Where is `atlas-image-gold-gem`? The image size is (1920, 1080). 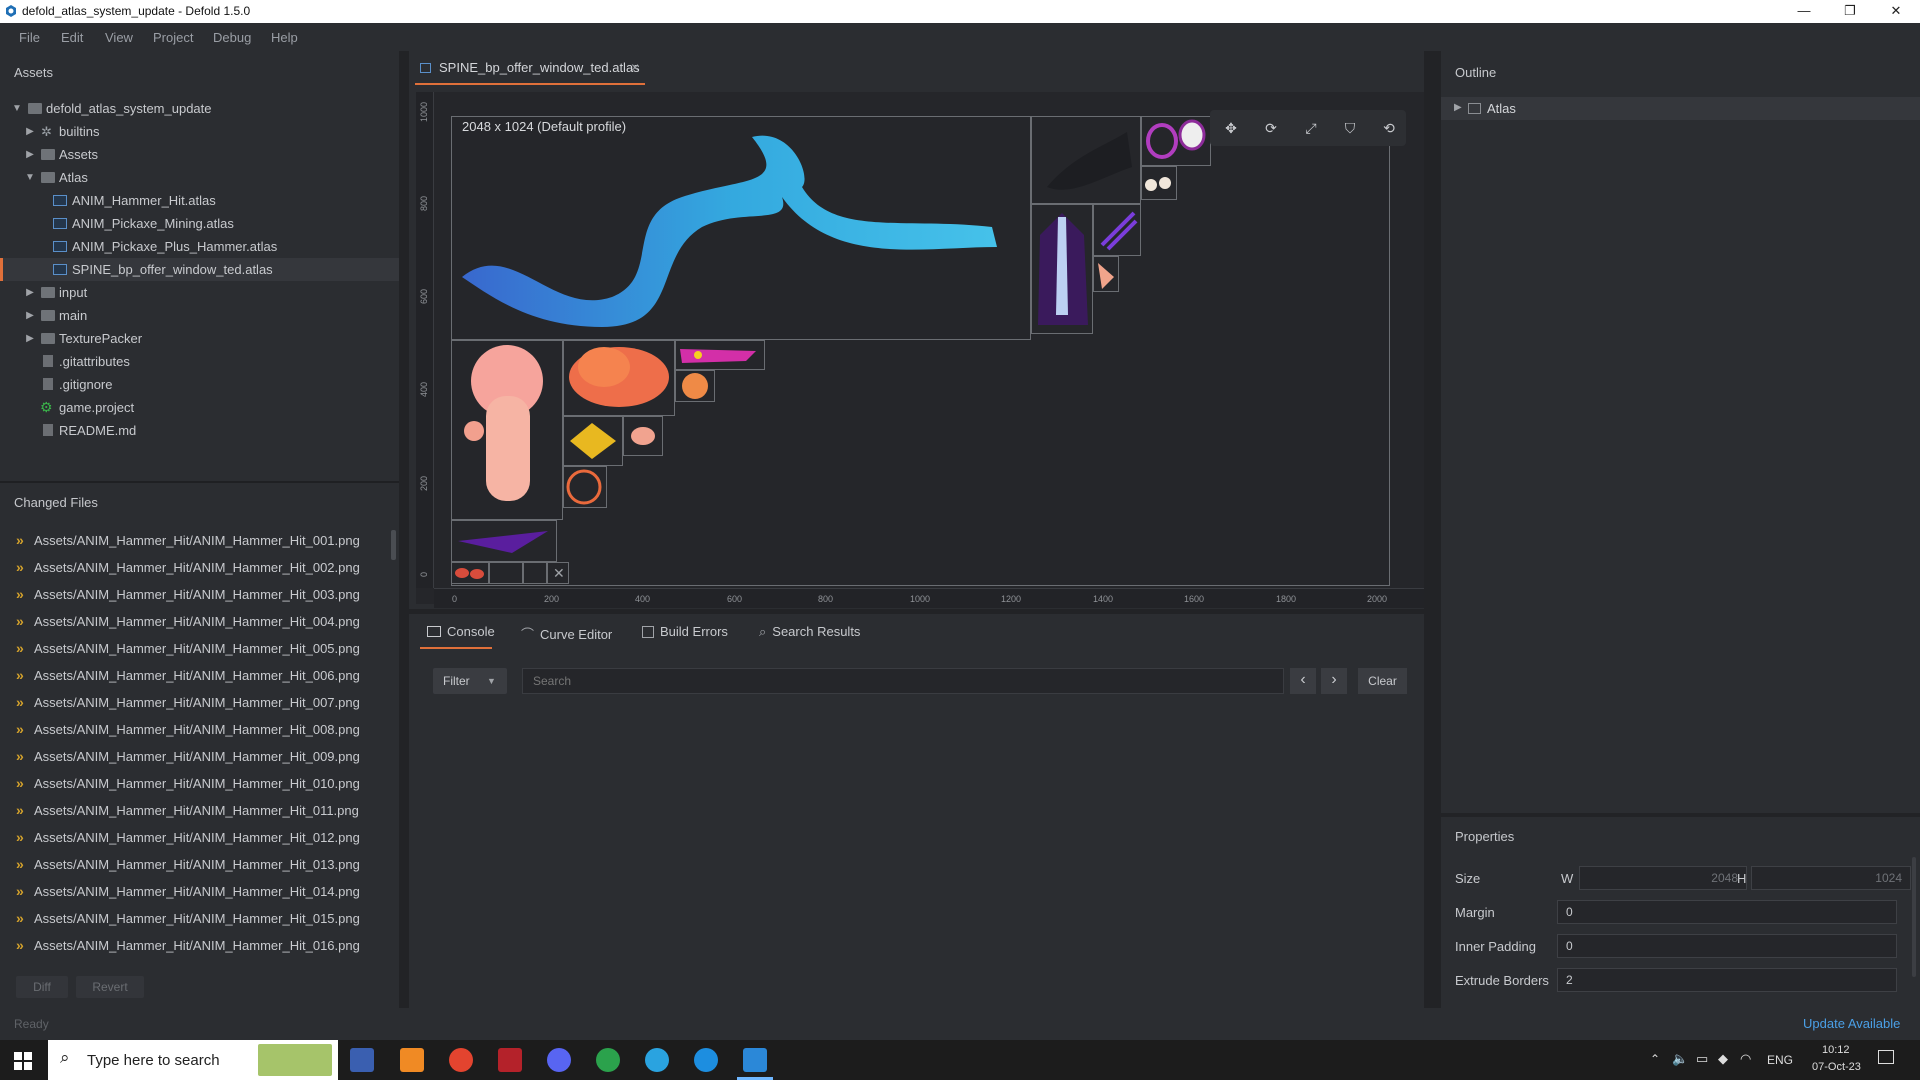 atlas-image-gold-gem is located at coordinates (593, 441).